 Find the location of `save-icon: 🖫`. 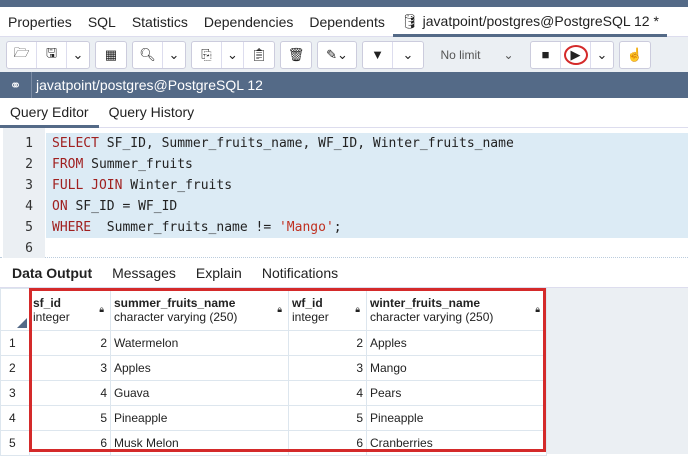

save-icon: 🖫 is located at coordinates (52, 54).